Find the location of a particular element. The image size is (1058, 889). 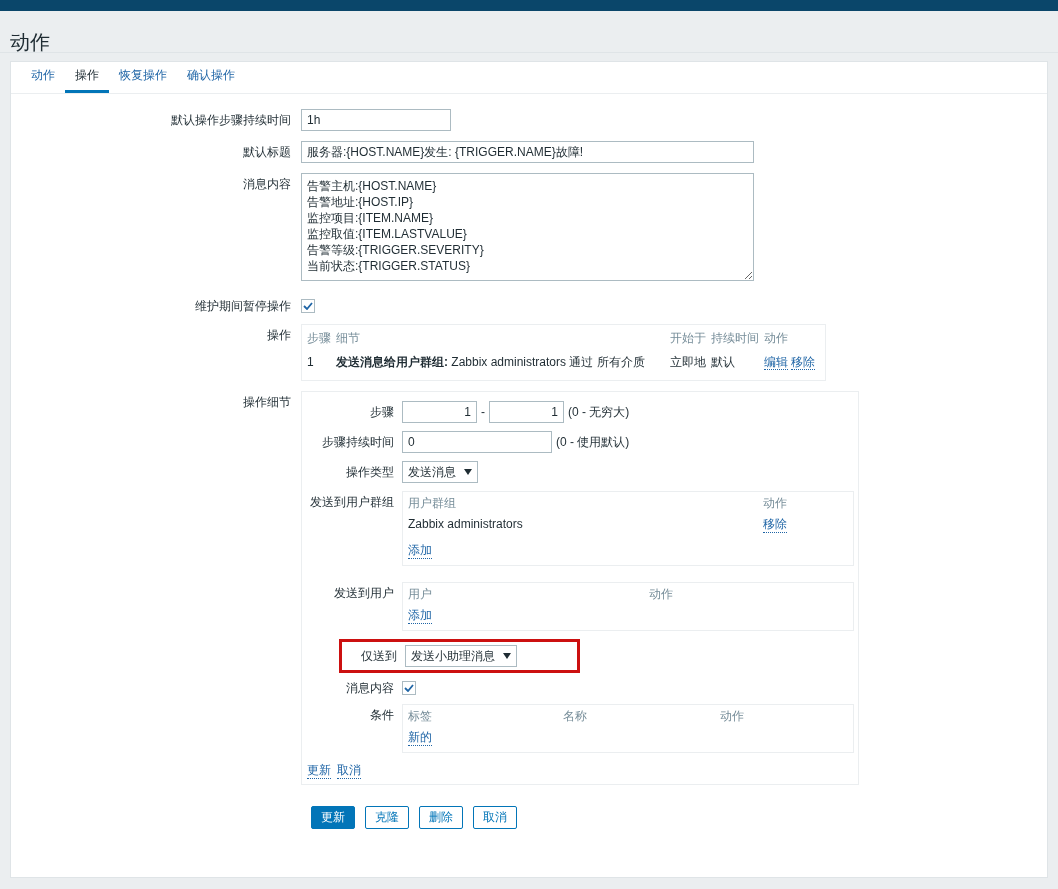

hint-text: (0 - 无穷大) is located at coordinates (599, 412).